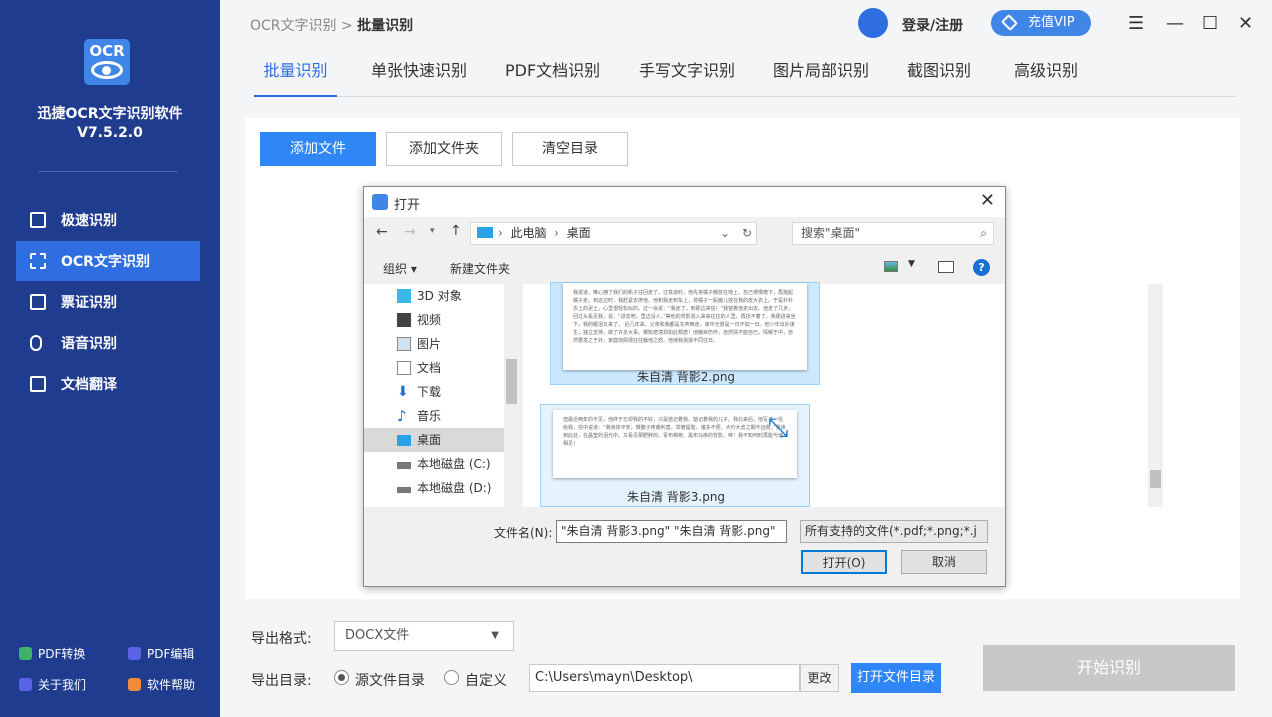  What do you see at coordinates (36, 343) in the screenshot?
I see `microphone-icon` at bounding box center [36, 343].